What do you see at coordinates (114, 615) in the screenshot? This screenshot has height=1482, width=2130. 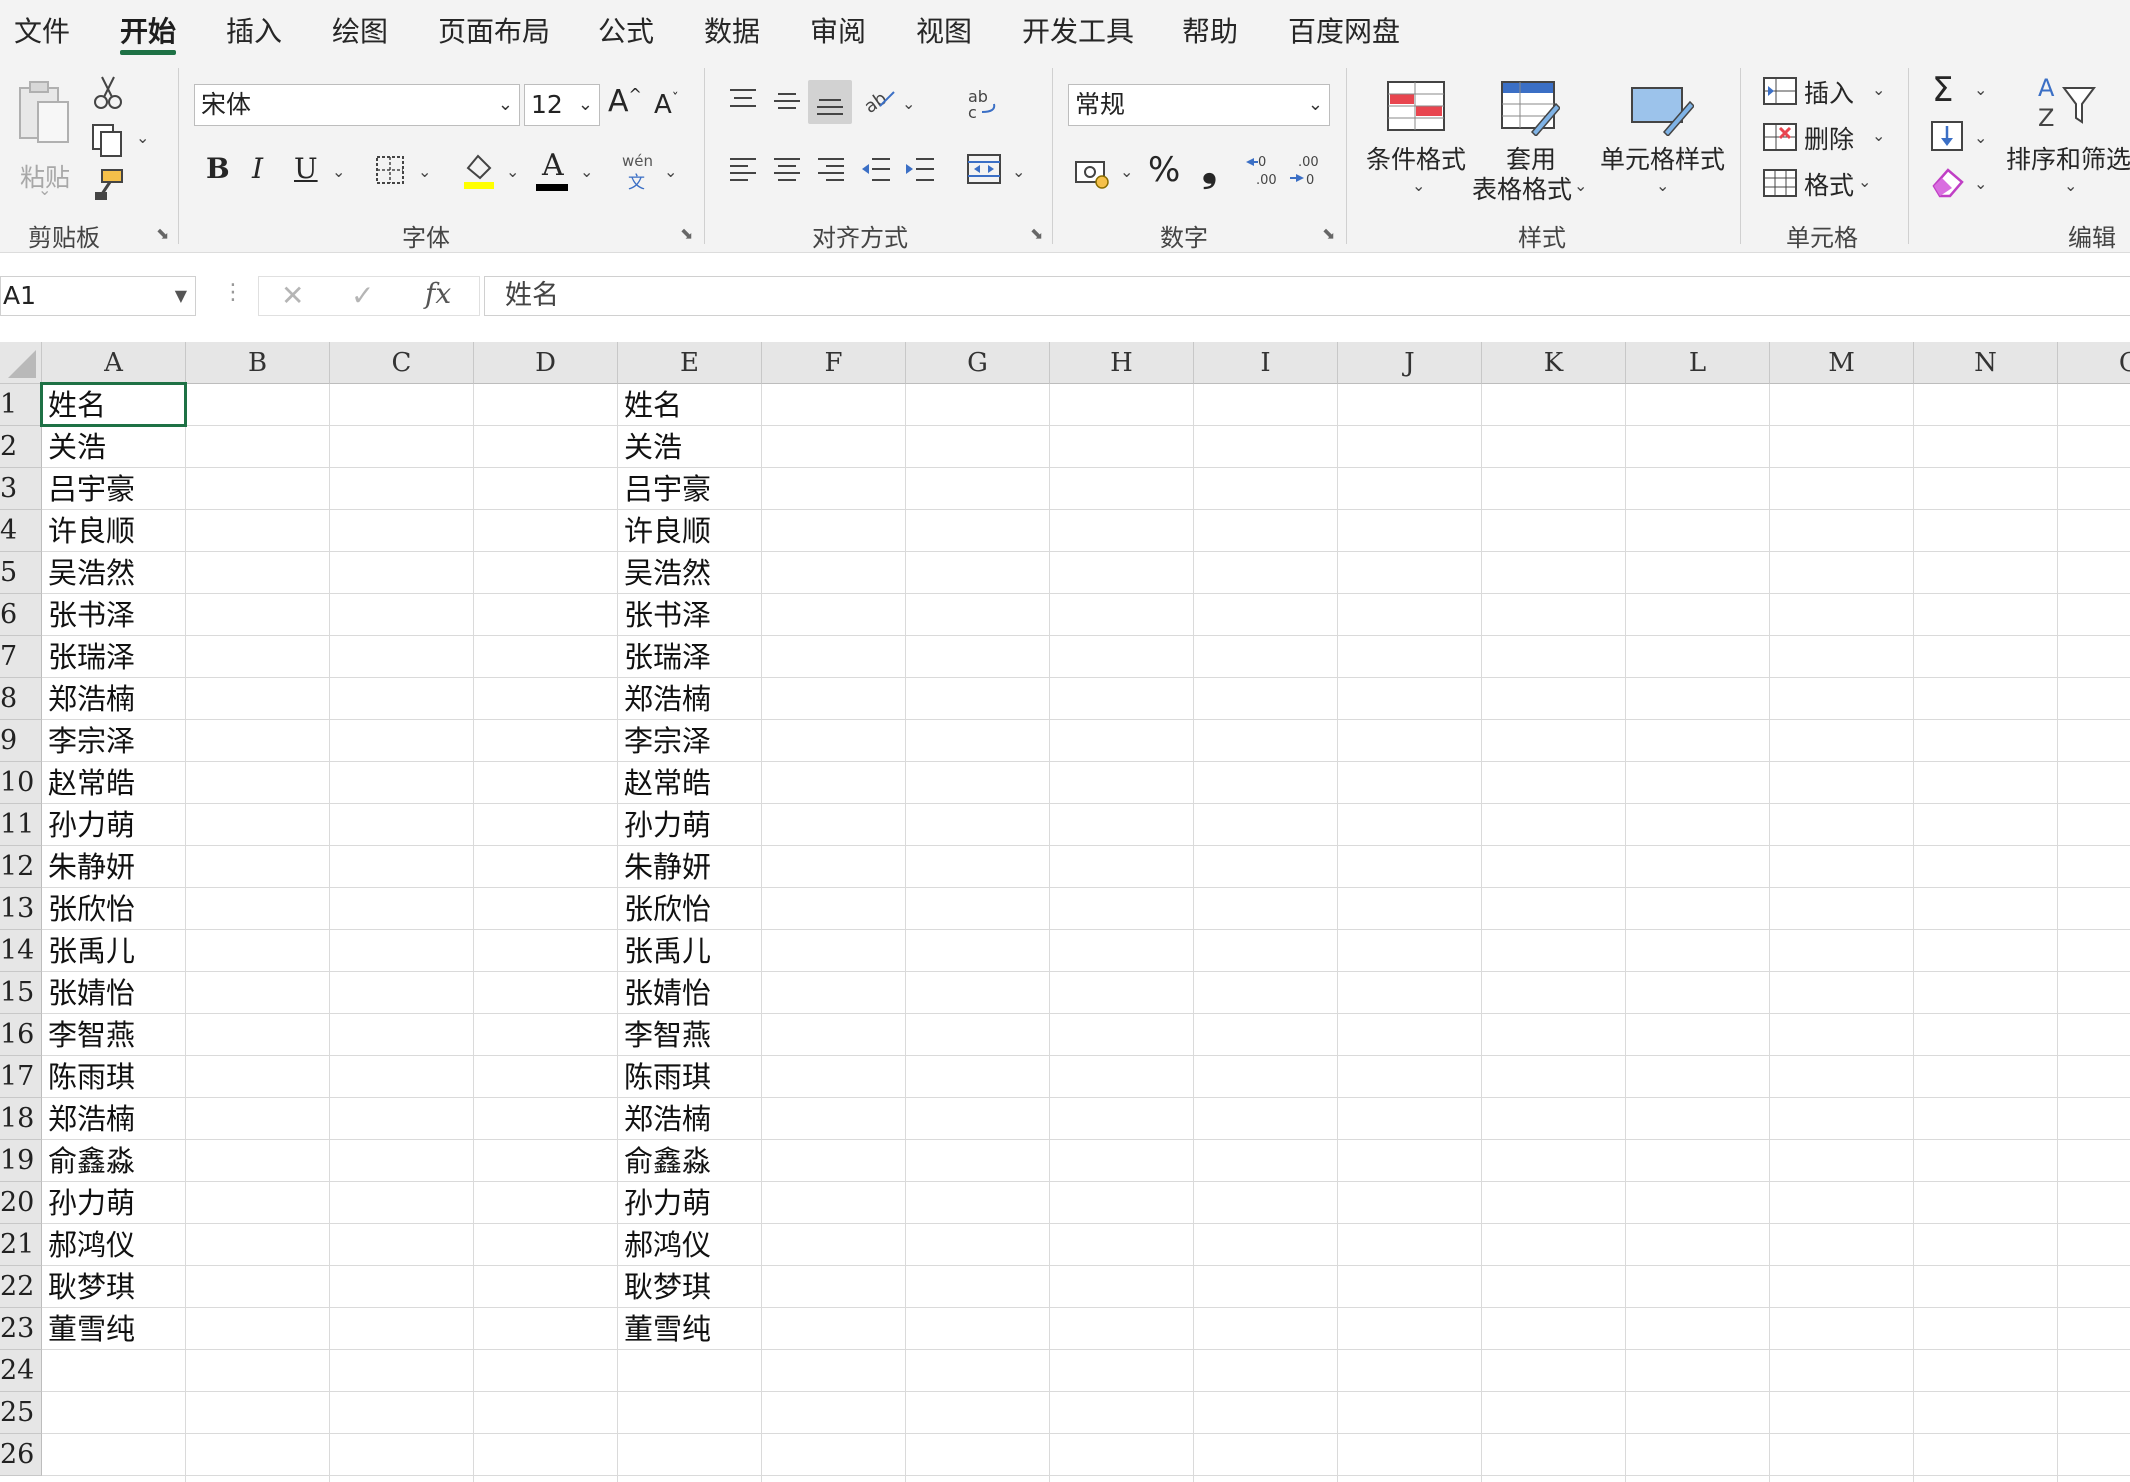 I see `cell-a6: 张书泽` at bounding box center [114, 615].